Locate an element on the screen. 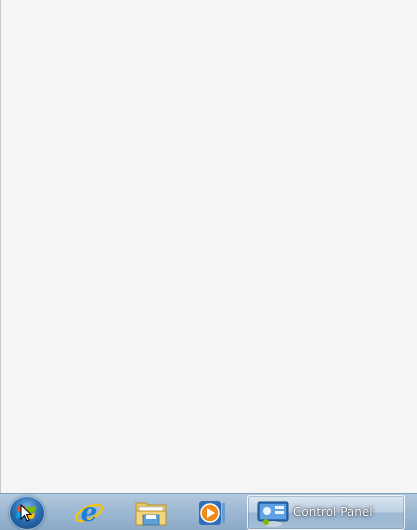 The width and height of the screenshot is (417, 530). windows-explorer-icon is located at coordinates (151, 514).